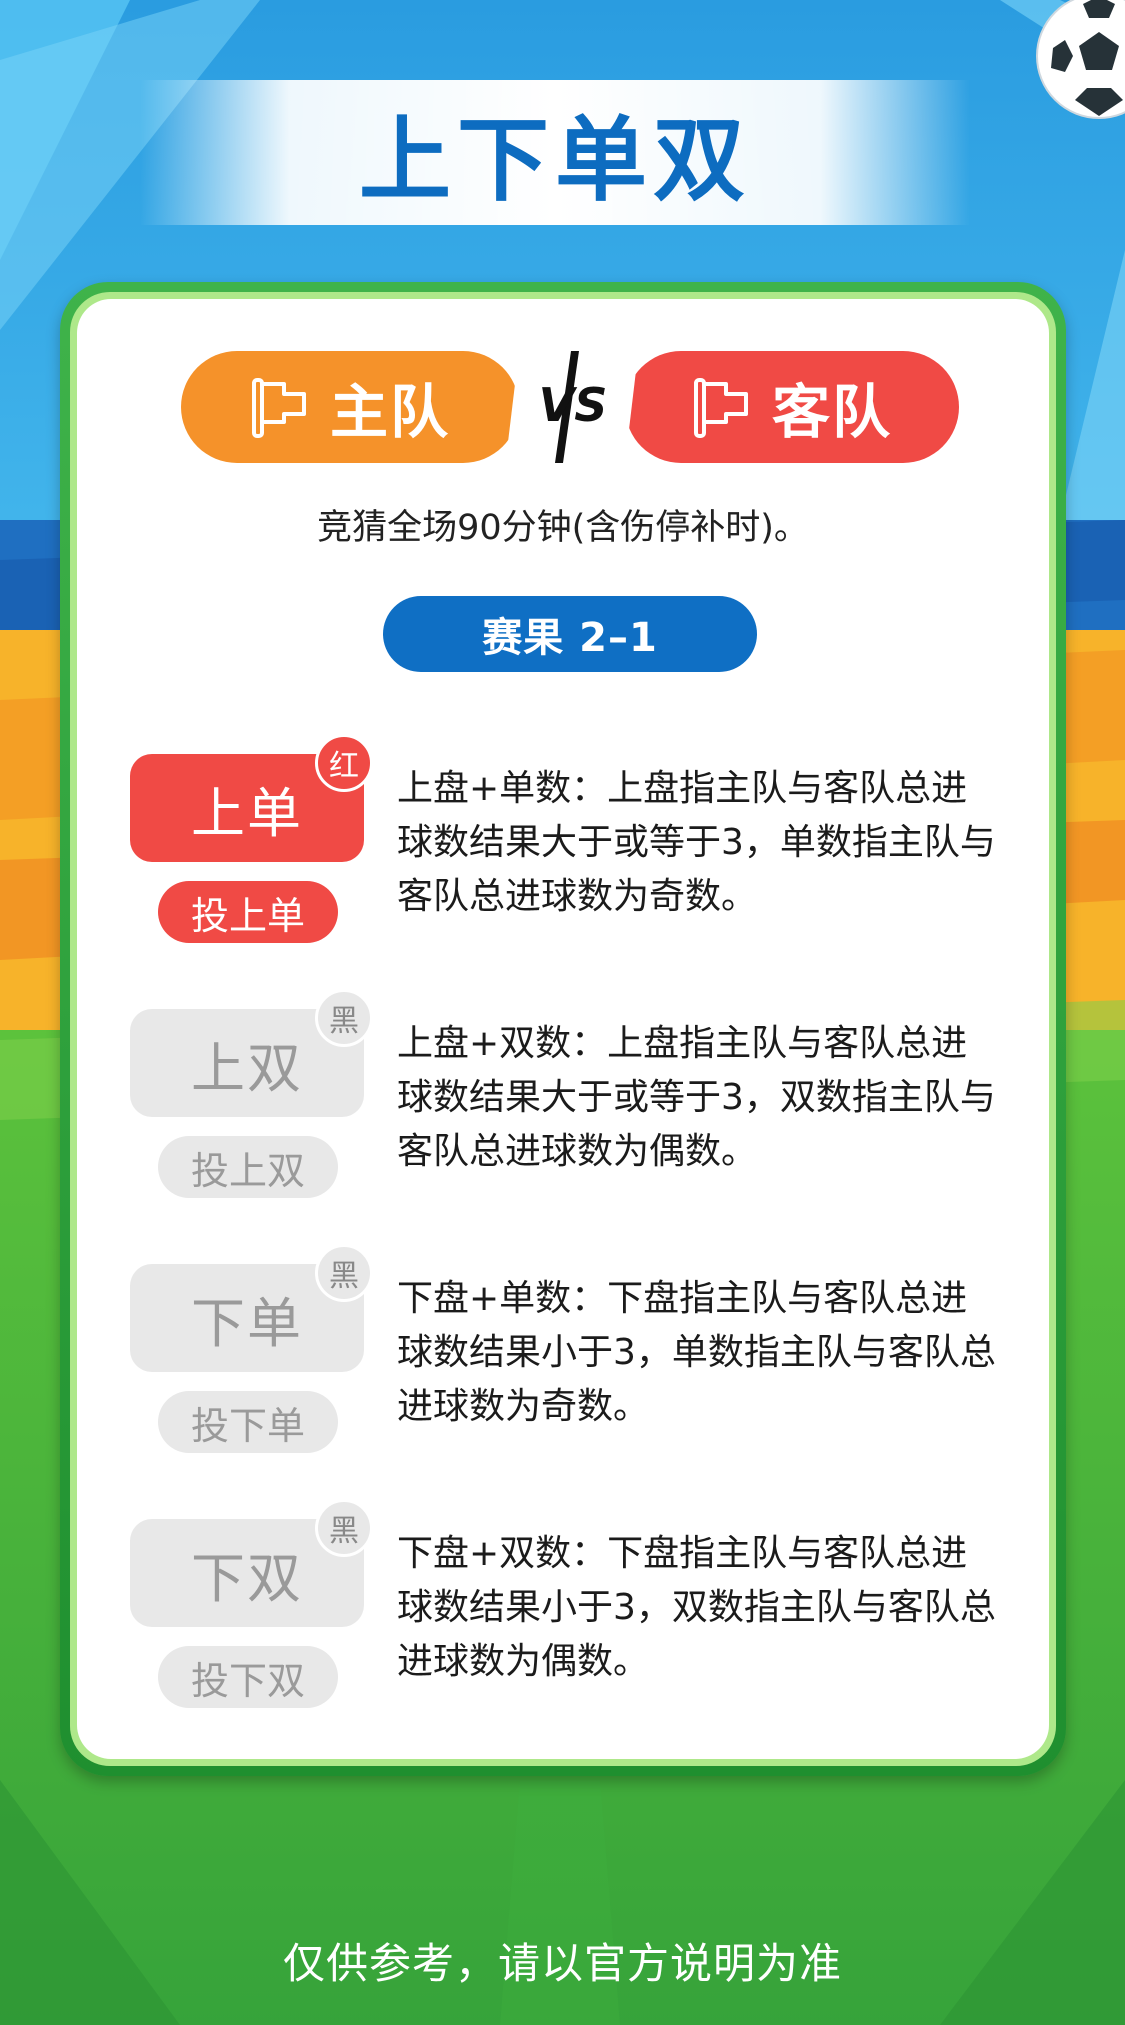 This screenshot has width=1125, height=2025. I want to click on vs-icon: VS, so click(573, 407).